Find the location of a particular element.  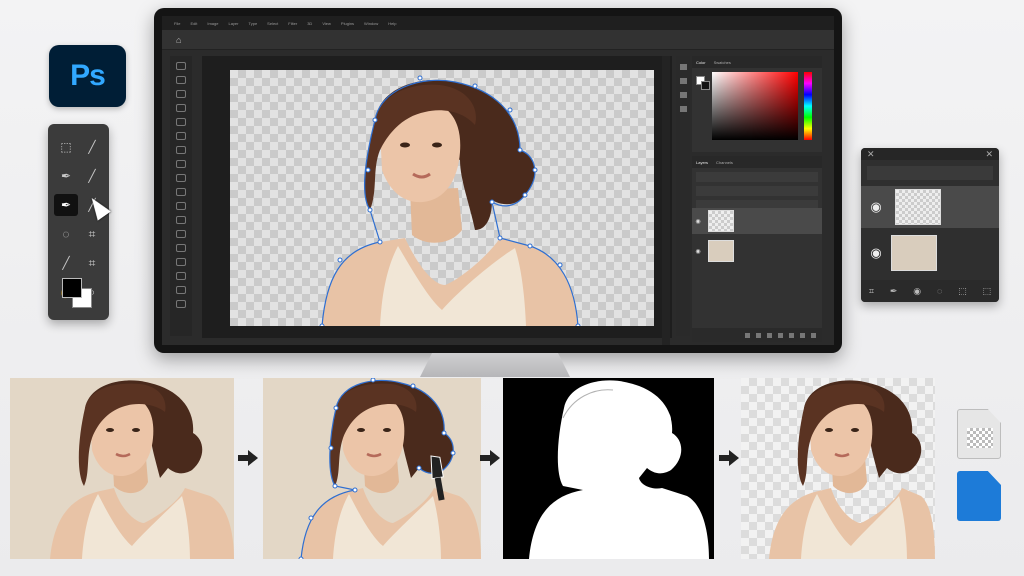

crop-icon: ⌗ is located at coordinates (92, 234).